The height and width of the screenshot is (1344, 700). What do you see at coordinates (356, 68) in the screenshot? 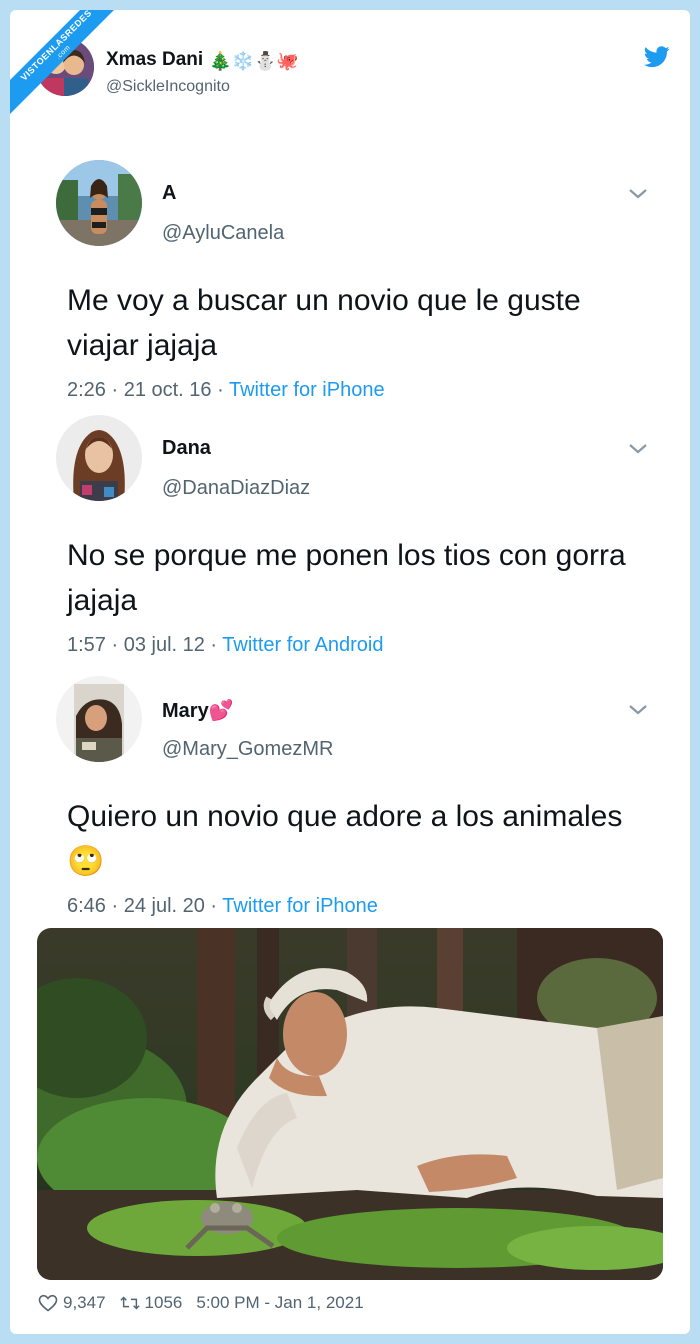
I see `tweet-header: Xmas Dani 🎄❄️⛄🐙 @SickleIncognito` at bounding box center [356, 68].